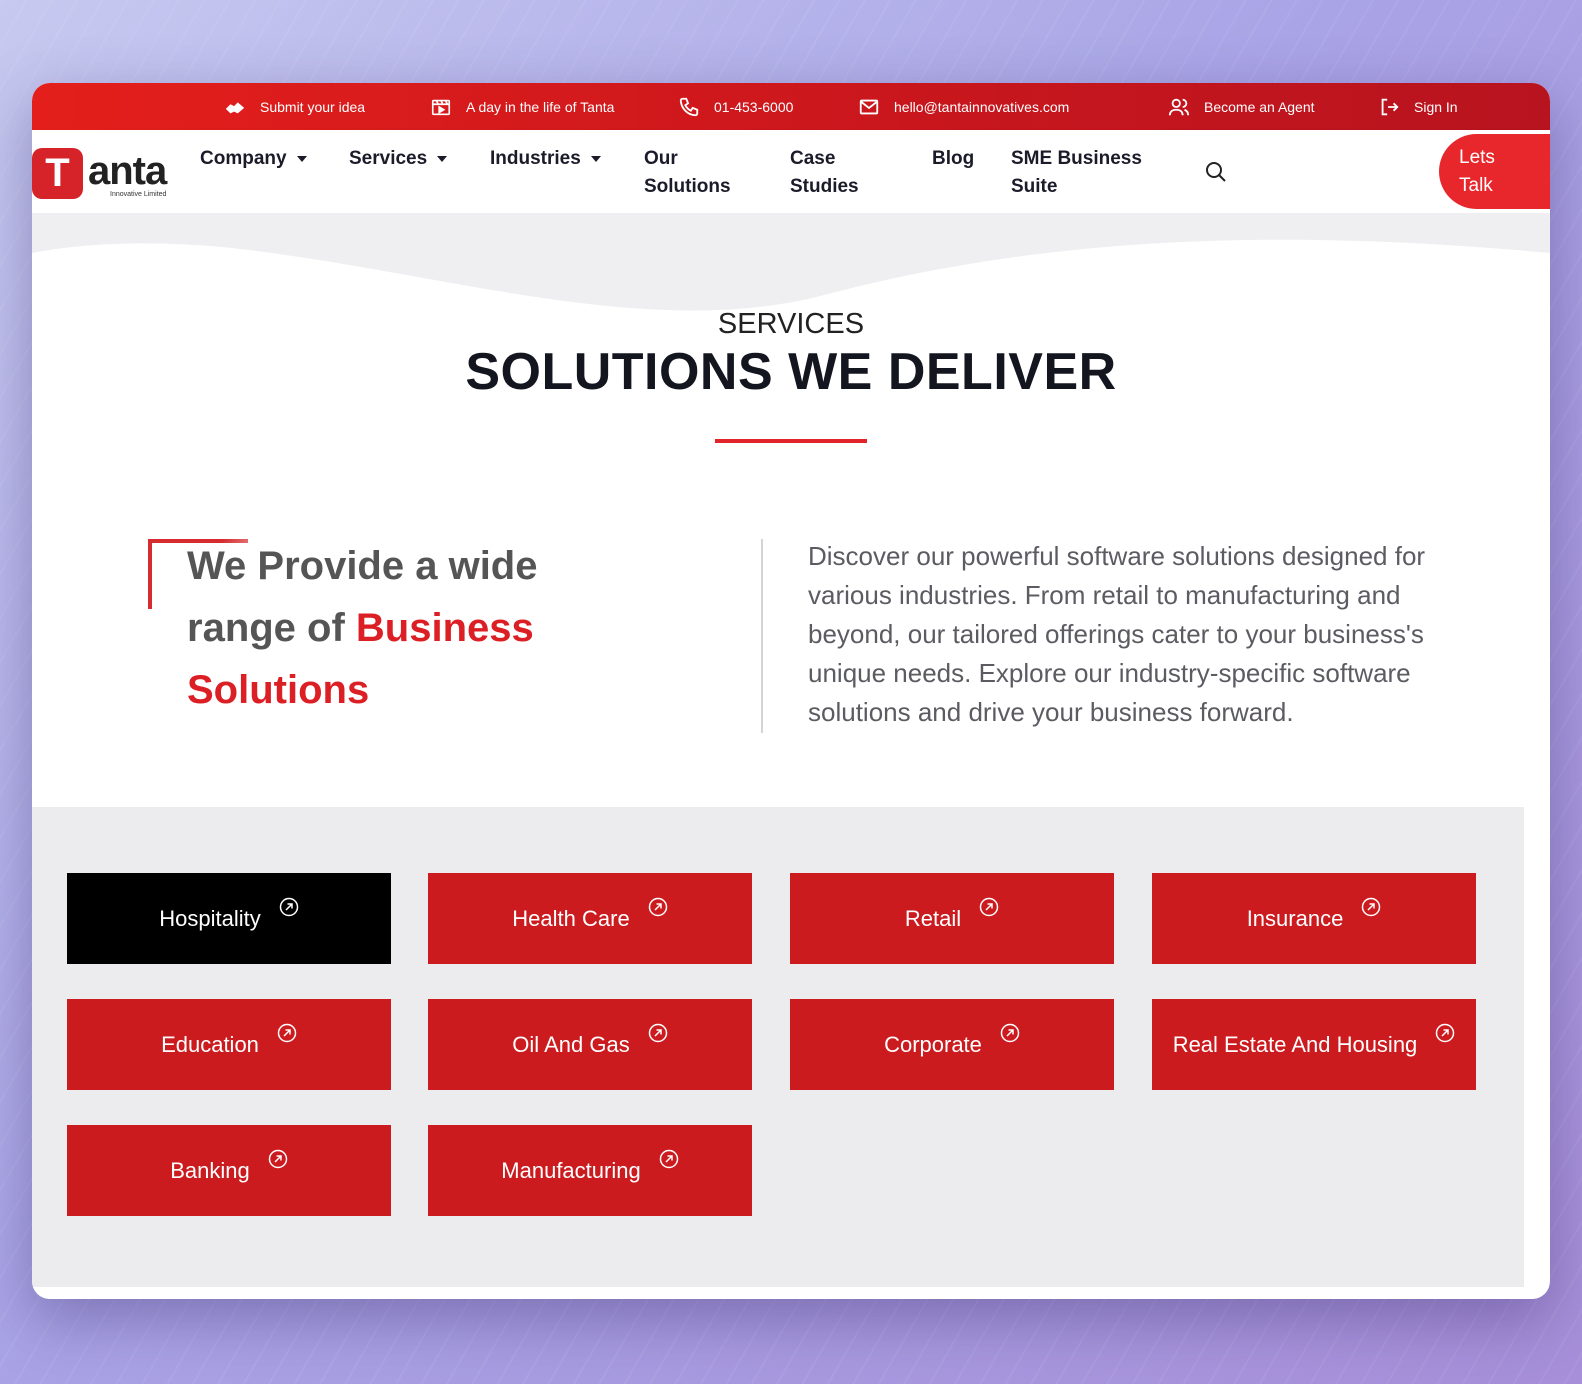  I want to click on industry-tile-label: Education, so click(210, 1044).